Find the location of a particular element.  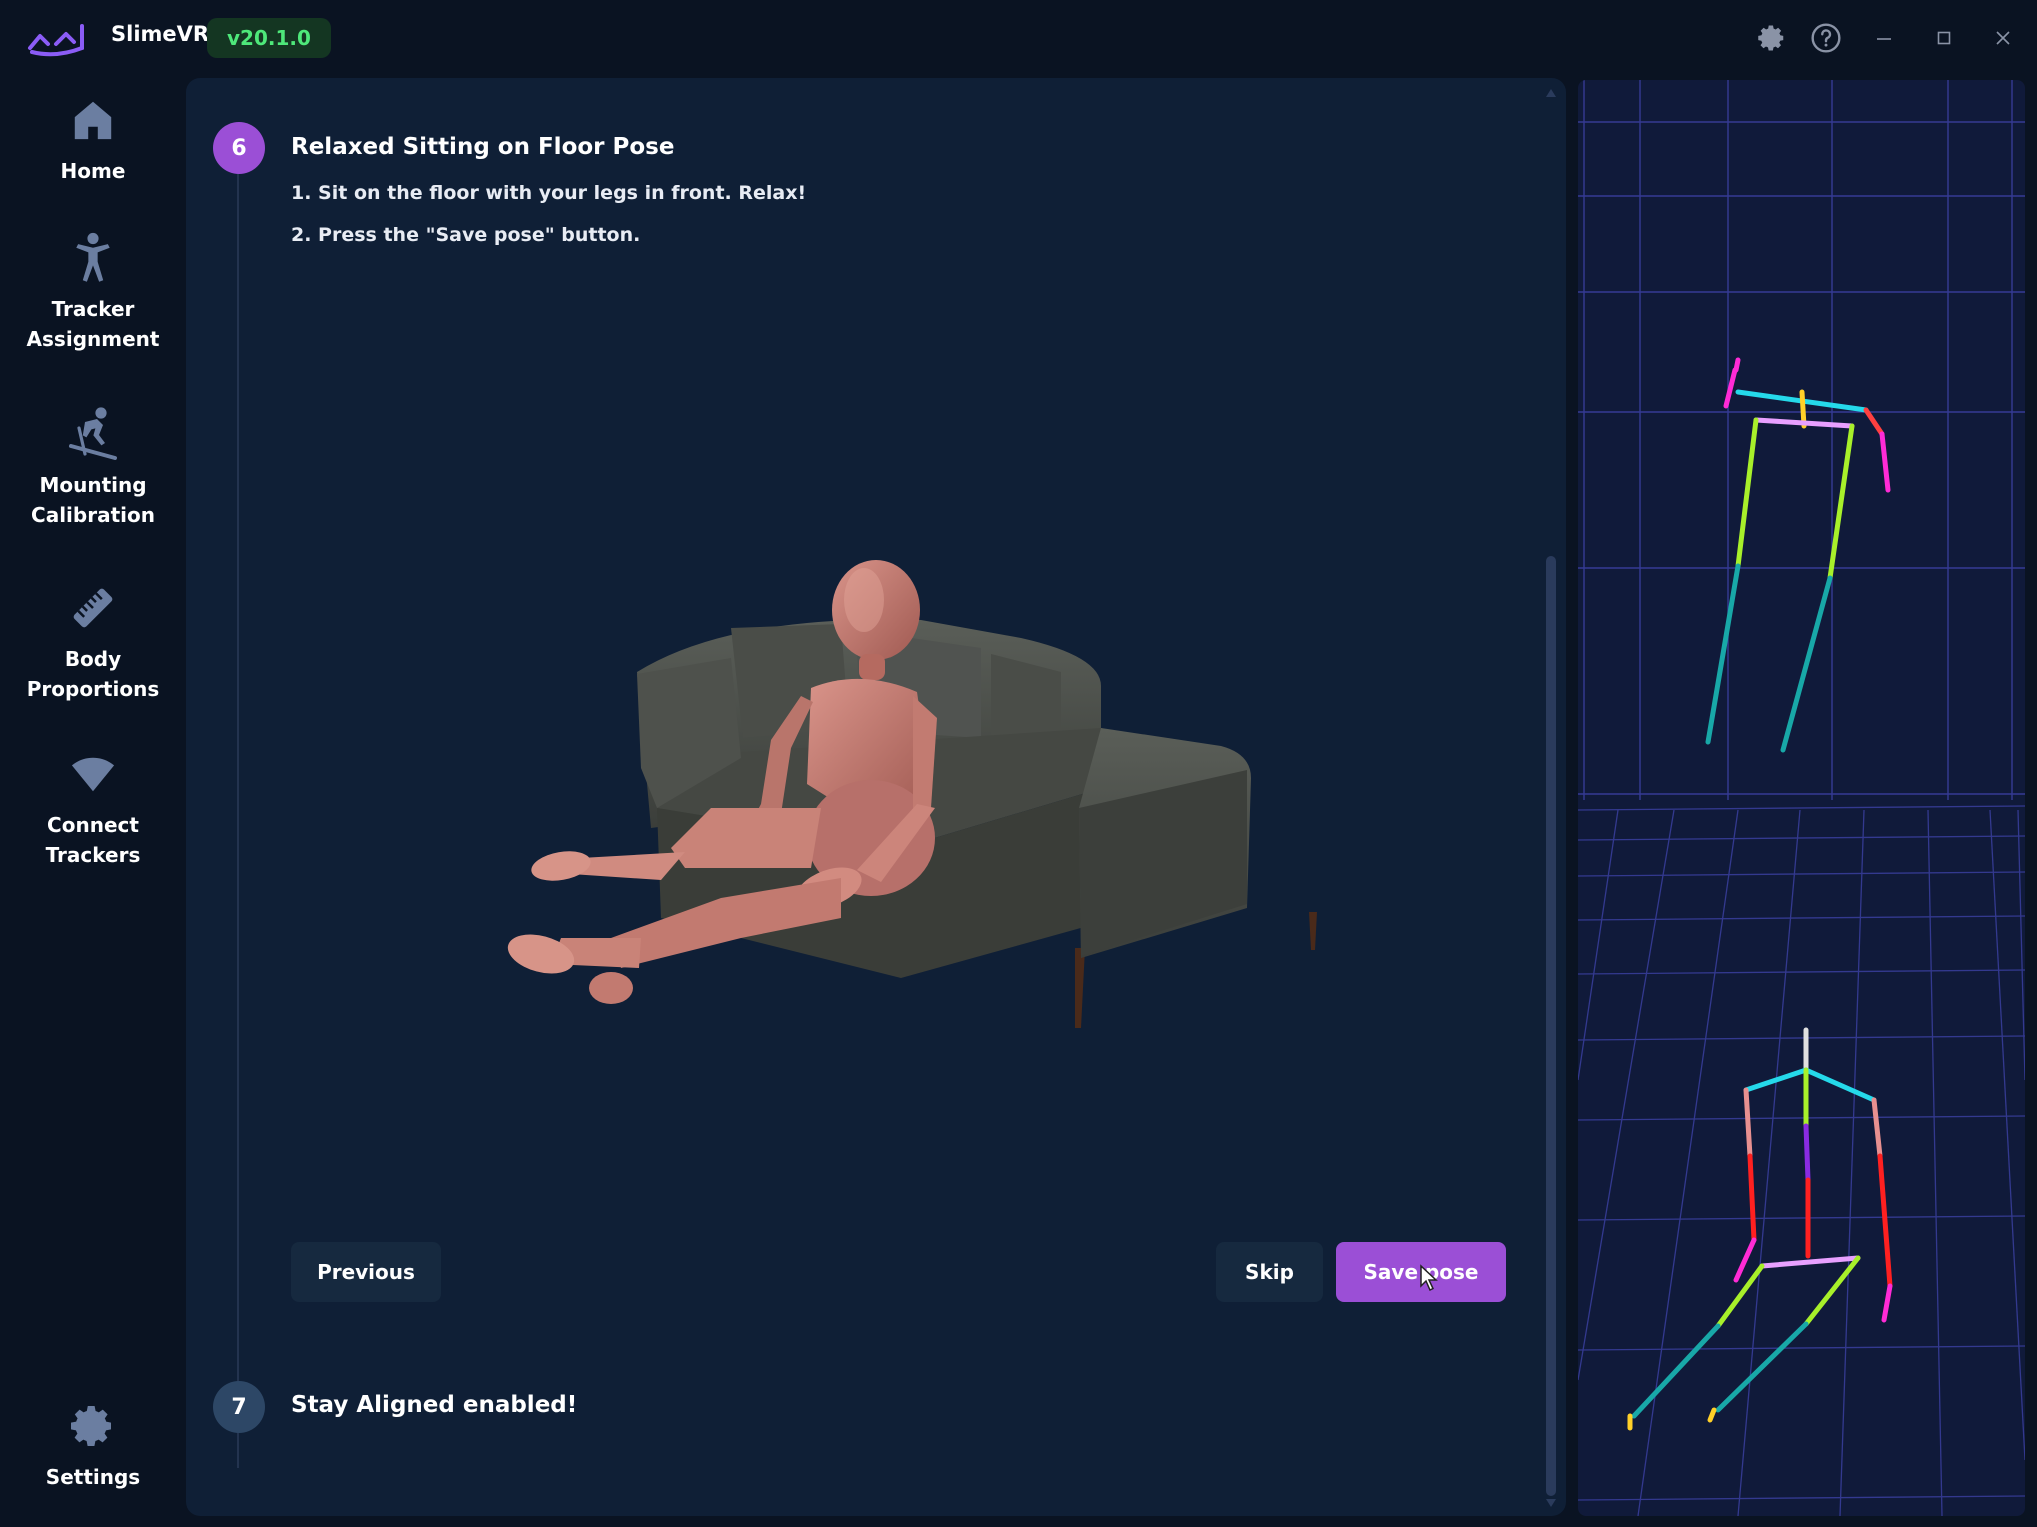

sidebar-item-tracker-assignment: Tracker Assignment is located at coordinates (93, 293).